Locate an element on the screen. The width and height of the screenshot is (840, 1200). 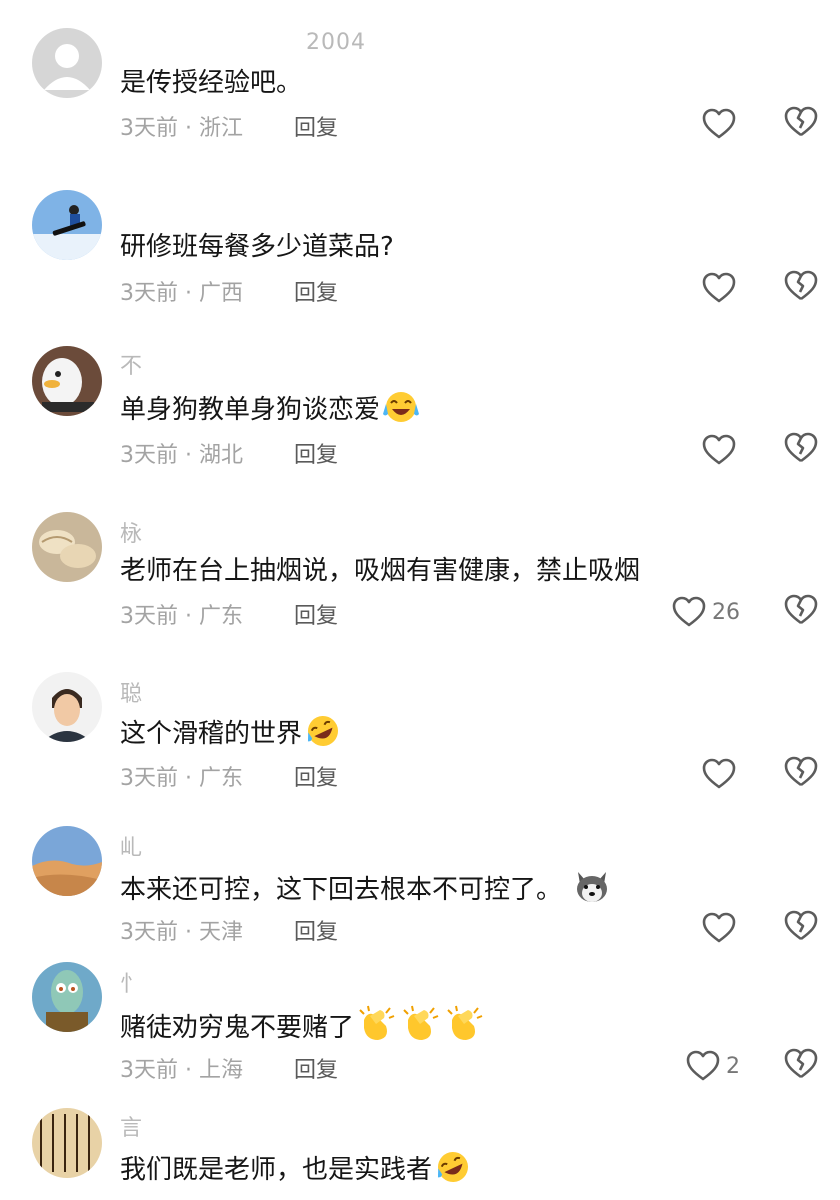
comment-text: 是传授经验吧。 is located at coordinates (211, 83).